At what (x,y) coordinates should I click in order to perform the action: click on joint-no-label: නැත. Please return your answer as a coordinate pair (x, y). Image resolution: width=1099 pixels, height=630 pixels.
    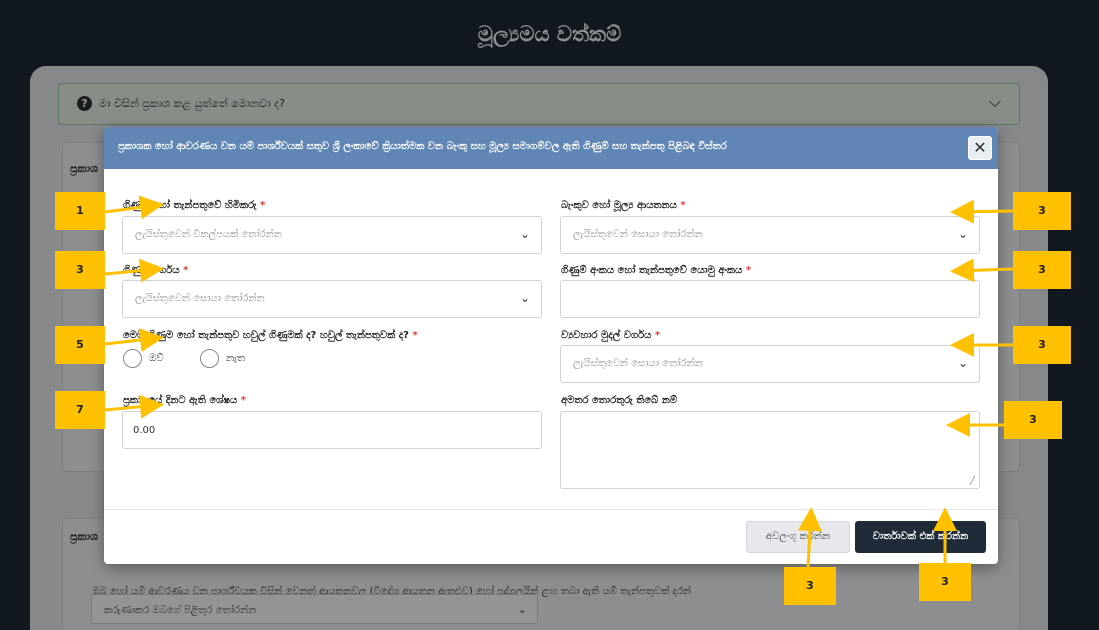
    Looking at the image, I should click on (236, 358).